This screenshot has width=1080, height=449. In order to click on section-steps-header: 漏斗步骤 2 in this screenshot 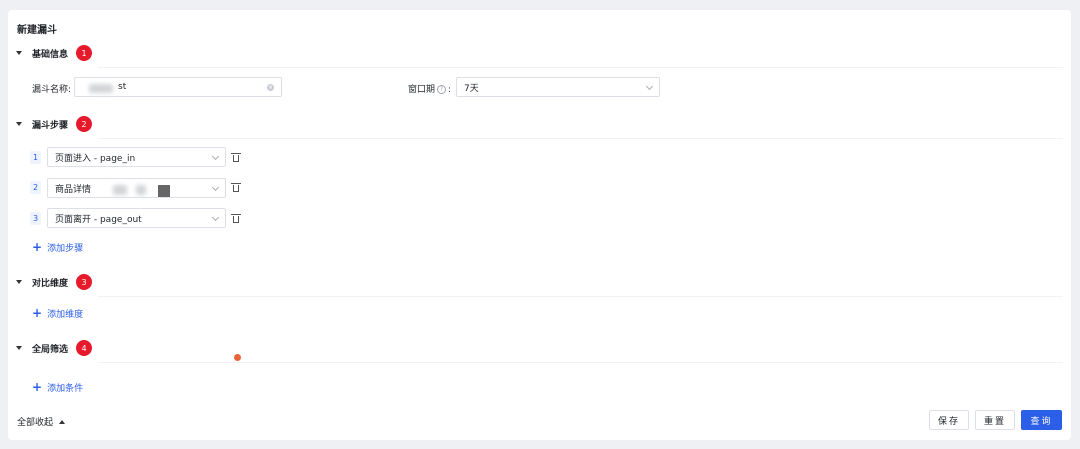, I will do `click(54, 124)`.